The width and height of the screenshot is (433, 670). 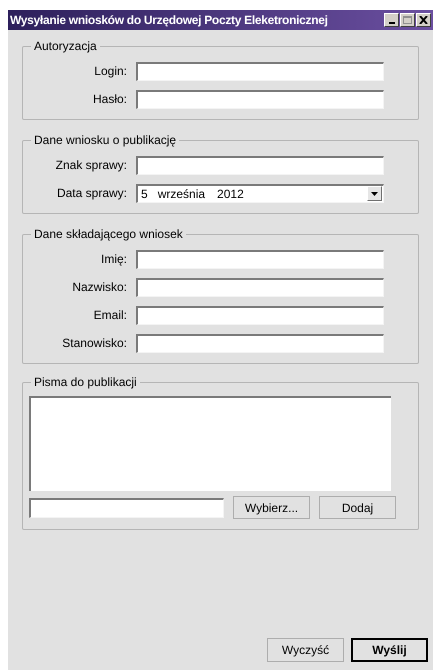 What do you see at coordinates (114, 259) in the screenshot?
I see `field-label: Imię:` at bounding box center [114, 259].